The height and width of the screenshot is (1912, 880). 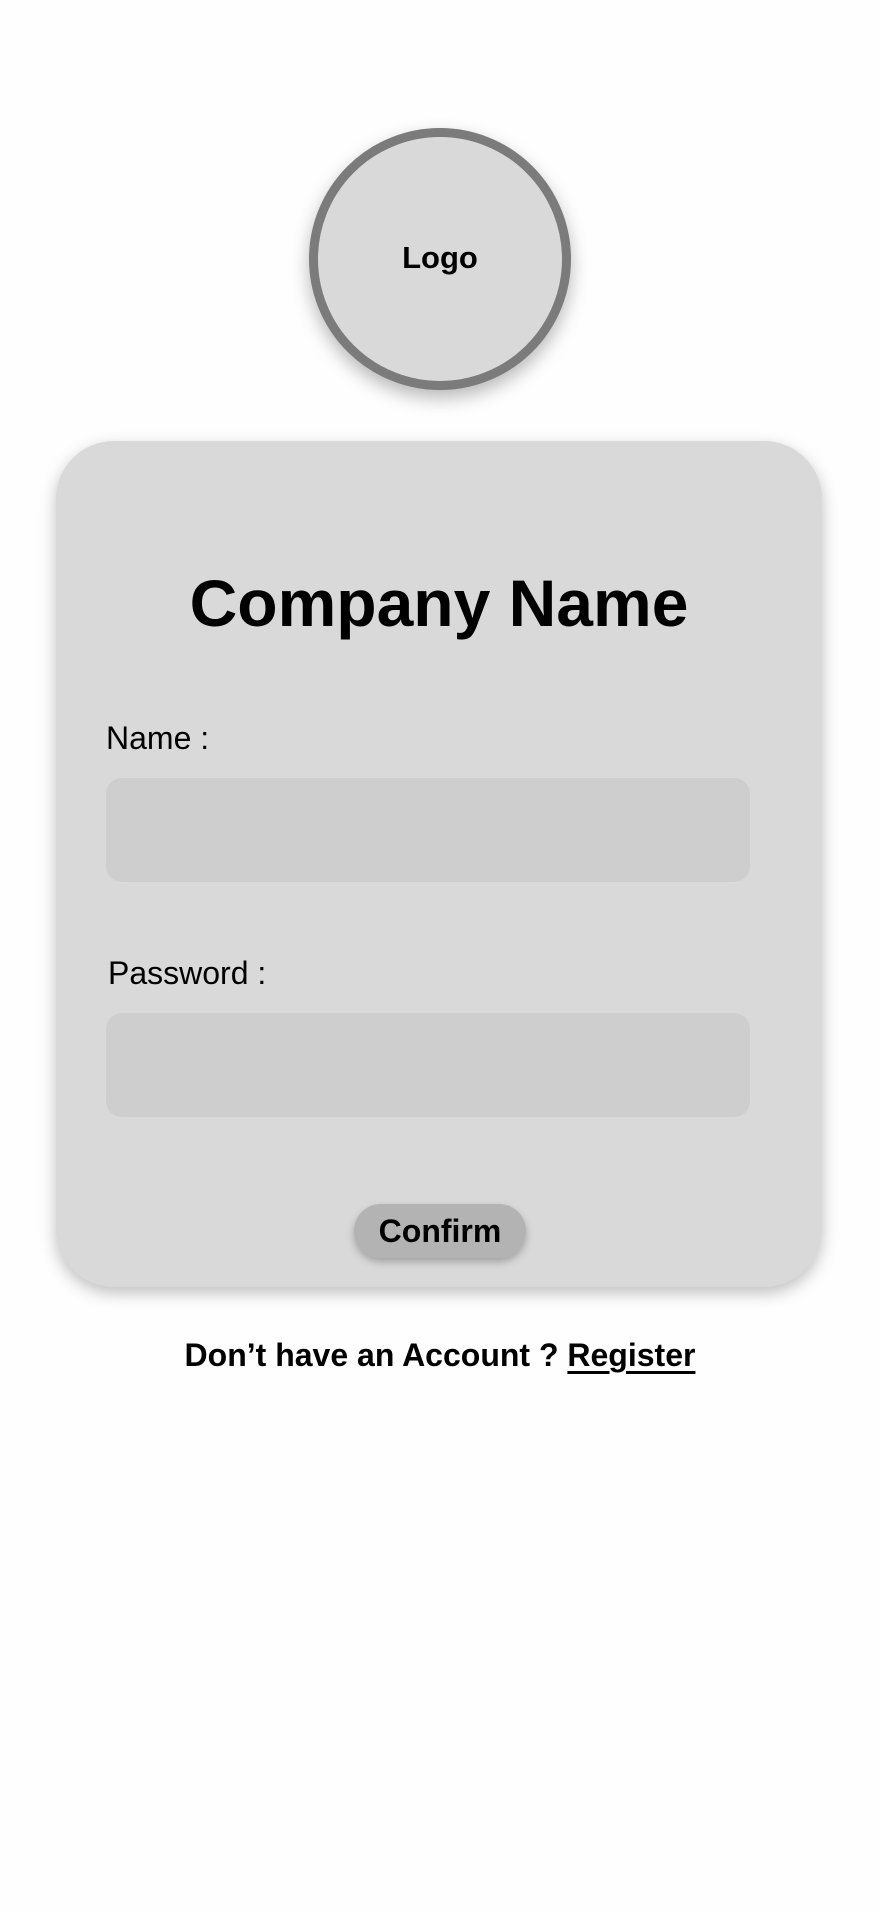 I want to click on password-label: Password :, so click(x=187, y=973).